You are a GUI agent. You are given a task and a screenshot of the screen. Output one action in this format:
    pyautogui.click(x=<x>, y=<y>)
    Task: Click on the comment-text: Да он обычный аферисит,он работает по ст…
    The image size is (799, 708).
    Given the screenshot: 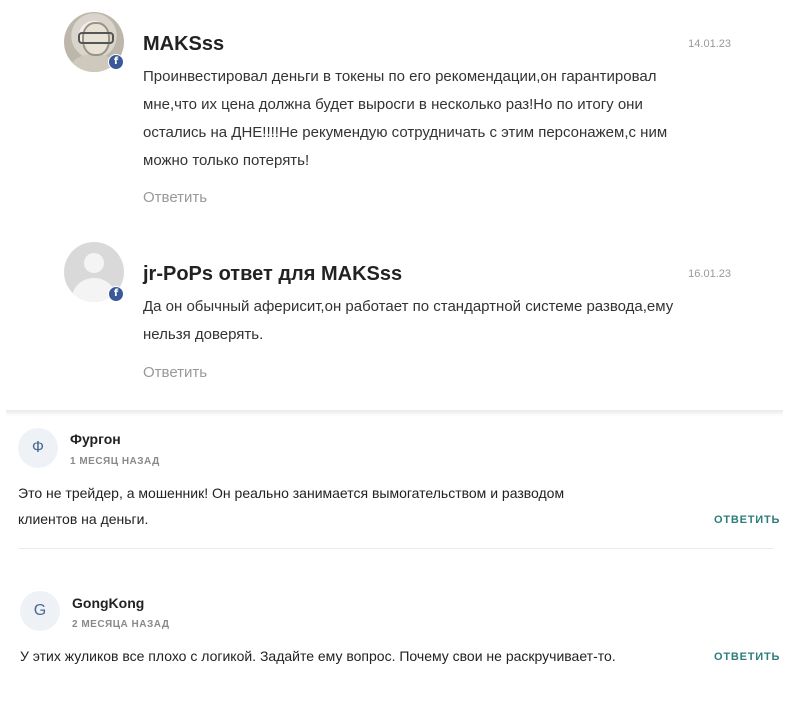 What is the action you would take?
    pyautogui.click(x=438, y=321)
    